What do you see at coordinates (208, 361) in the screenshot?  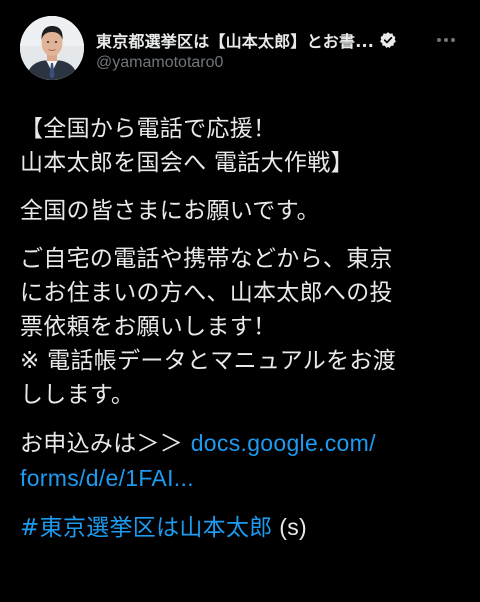 I see `tweet-line: ※ 電話帳データとマニュアルをお渡` at bounding box center [208, 361].